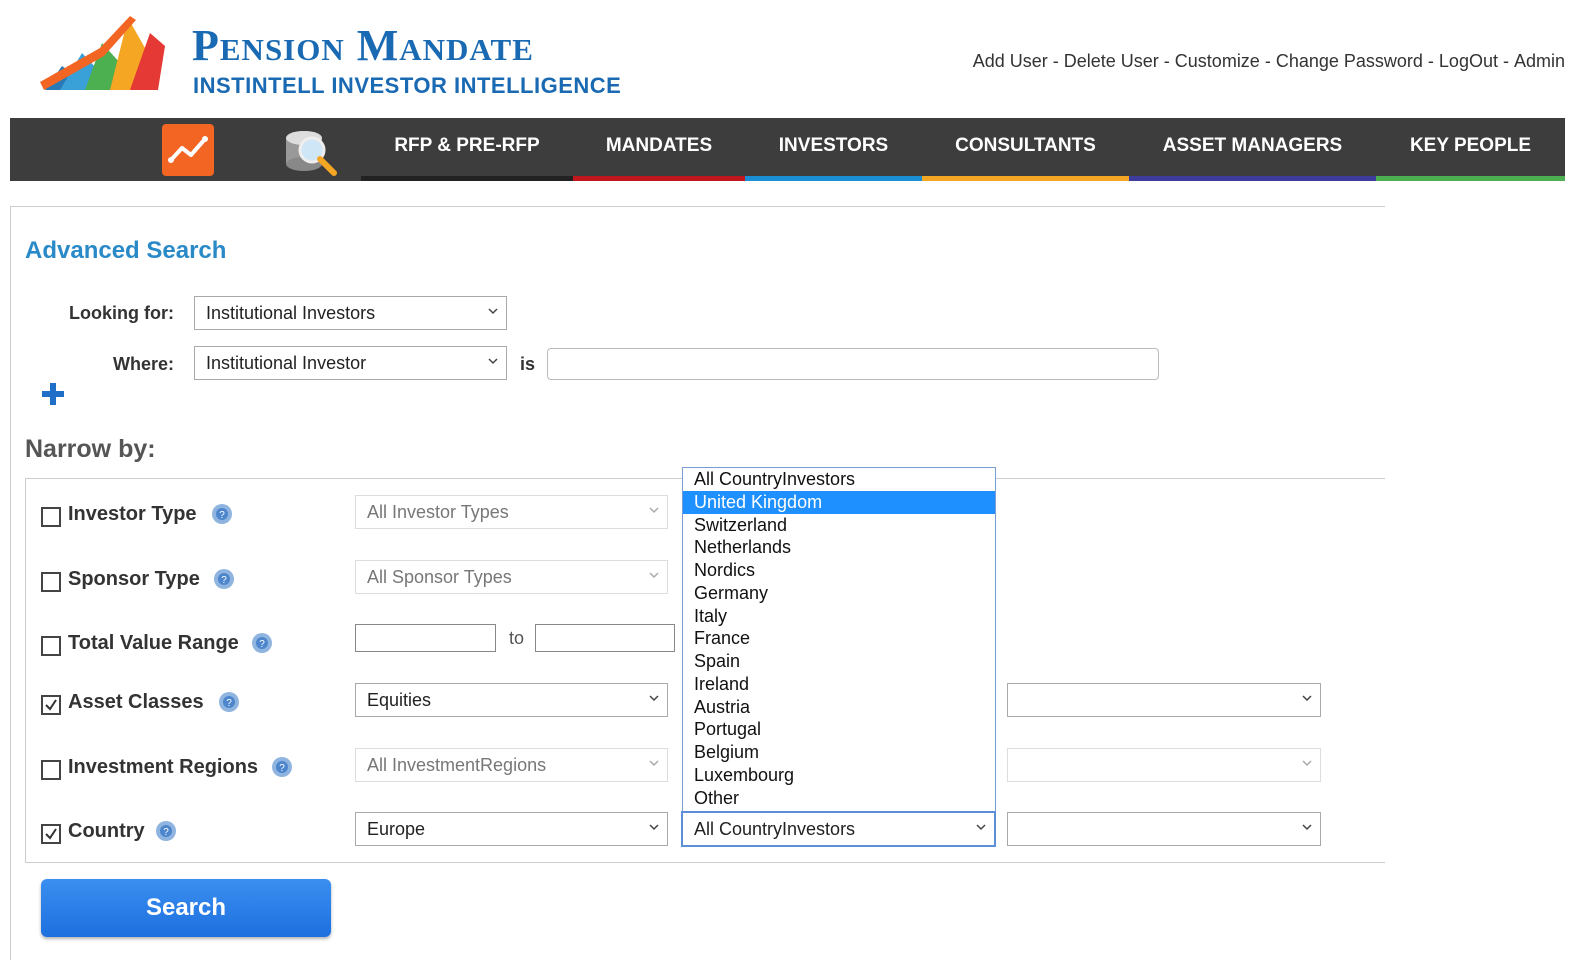 This screenshot has width=1583, height=960. Describe the element at coordinates (90, 449) in the screenshot. I see `narrow-by-title: Narrow by:` at that location.